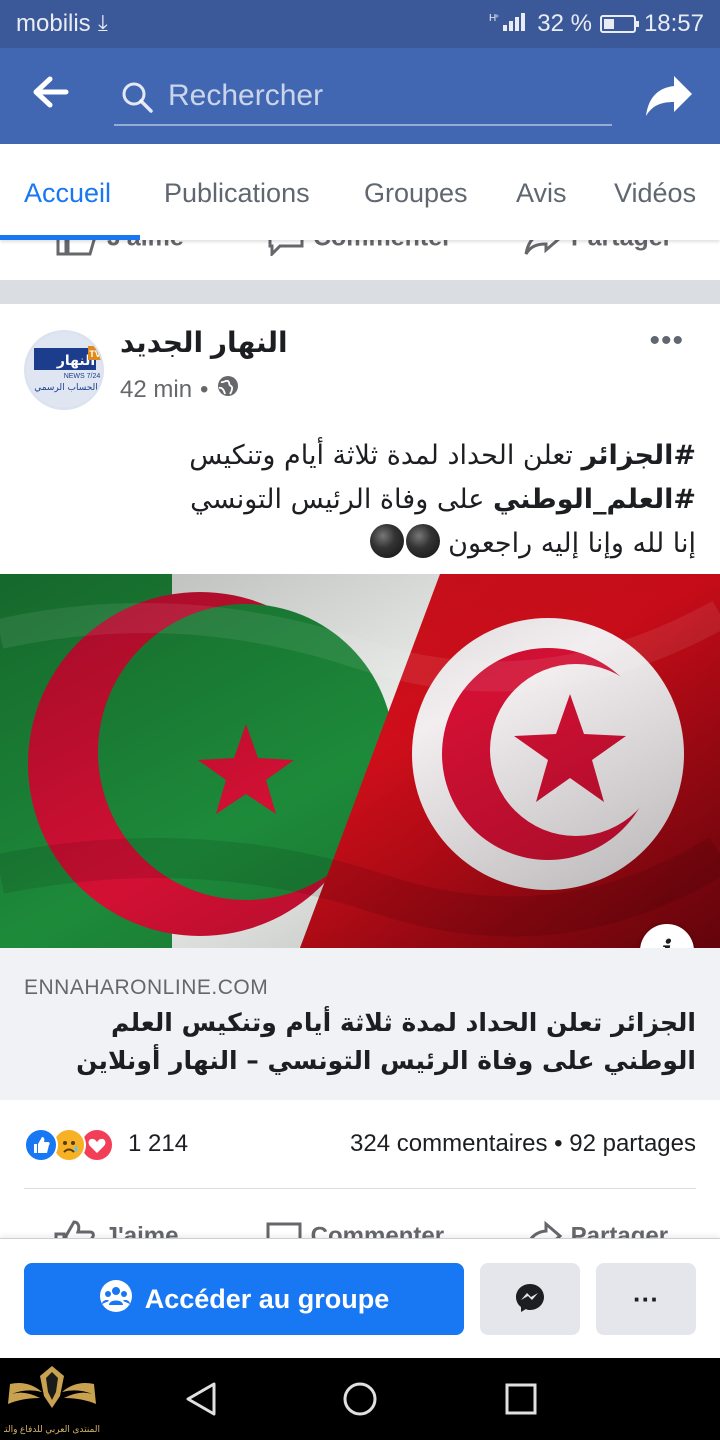 Image resolution: width=720 pixels, height=1440 pixels. Describe the element at coordinates (67, 193) in the screenshot. I see `tab-accueil: Accueil` at that location.